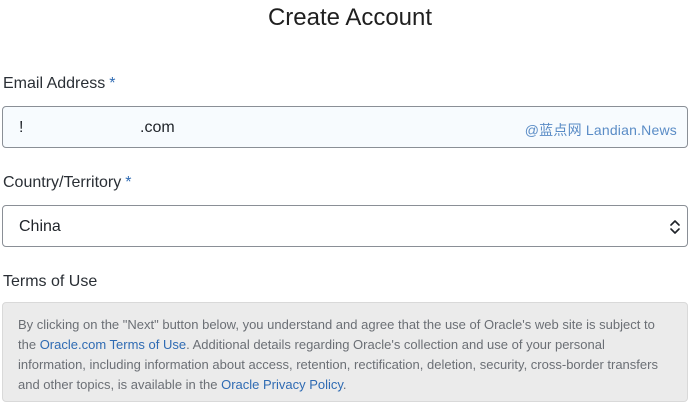 The height and width of the screenshot is (408, 691). What do you see at coordinates (675, 227) in the screenshot?
I see `updown-chevron-icon` at bounding box center [675, 227].